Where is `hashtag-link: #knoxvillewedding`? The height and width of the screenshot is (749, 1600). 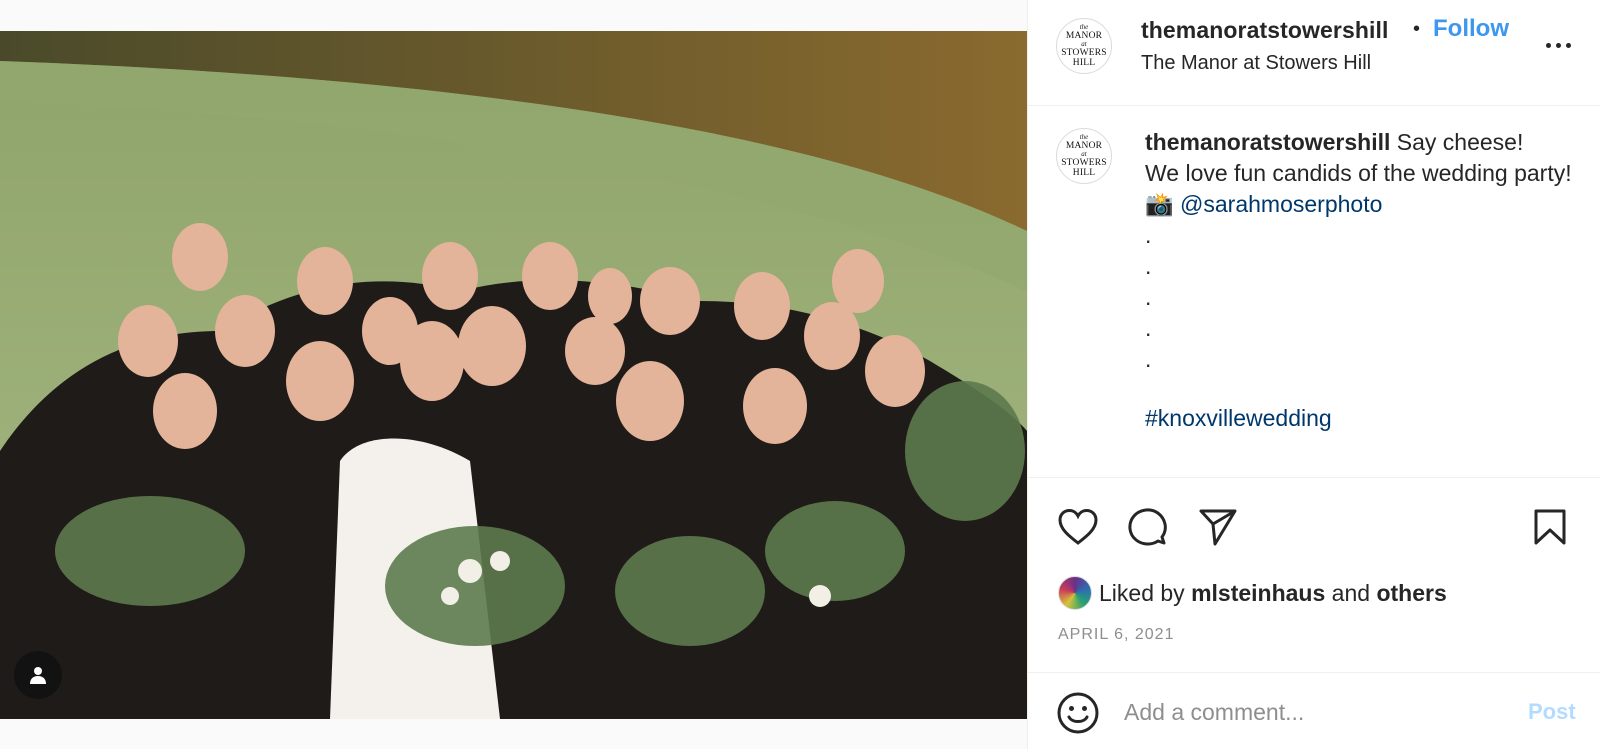
hashtag-link: #knoxvillewedding is located at coordinates (1360, 418).